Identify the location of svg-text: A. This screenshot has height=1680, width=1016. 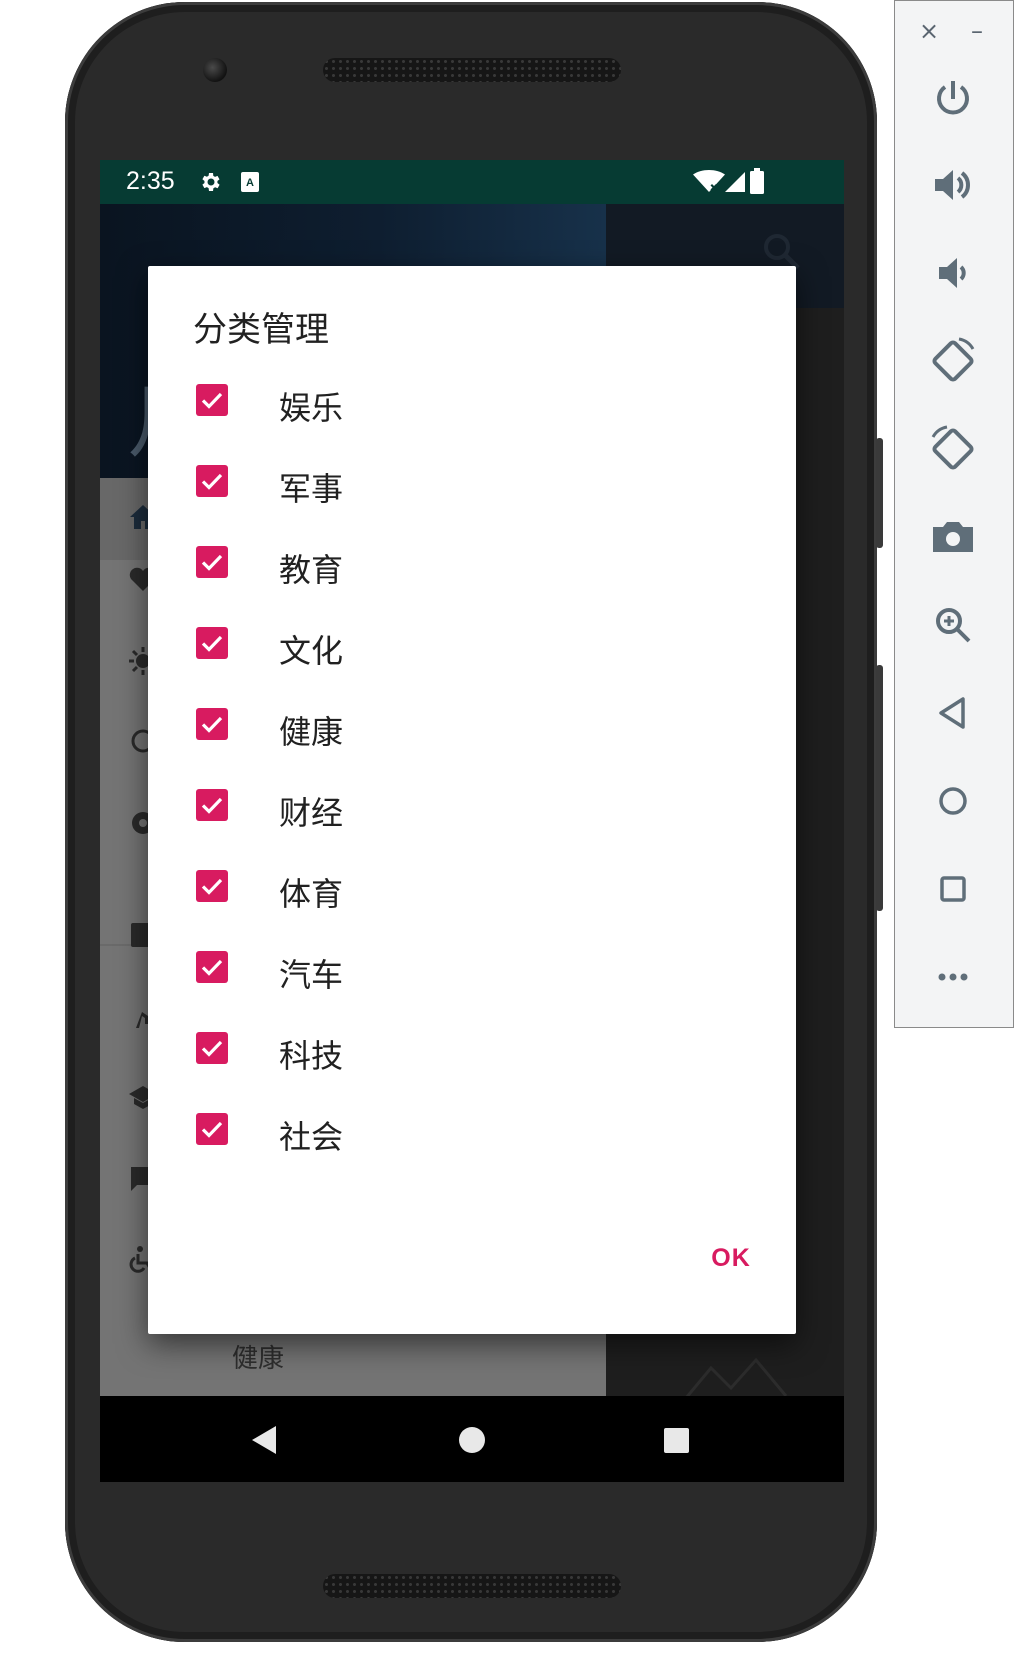
(250, 183).